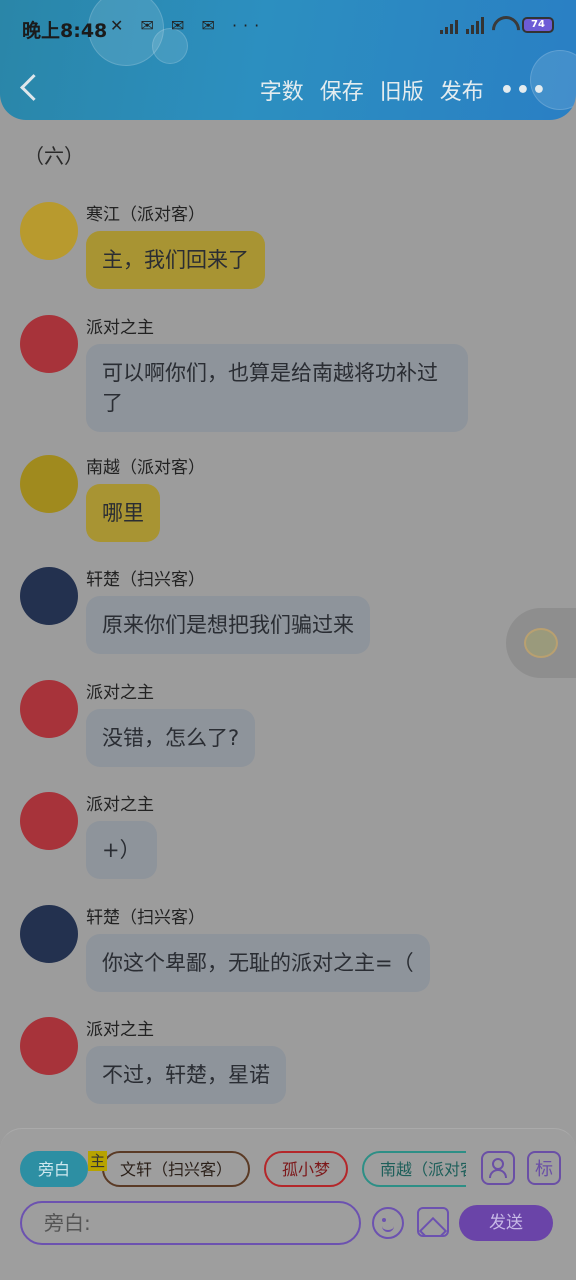 Image resolution: width=576 pixels, height=1280 pixels. Describe the element at coordinates (342, 90) in the screenshot. I see `save-button: 保存` at that location.